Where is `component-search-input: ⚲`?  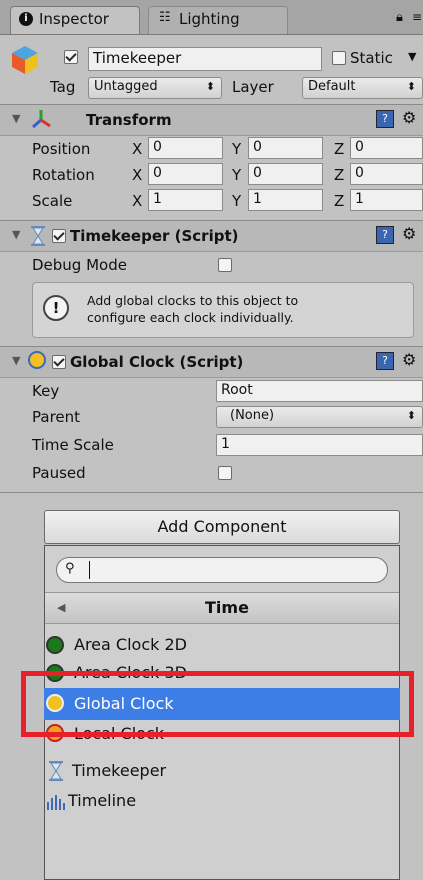
component-search-input: ⚲ is located at coordinates (222, 570).